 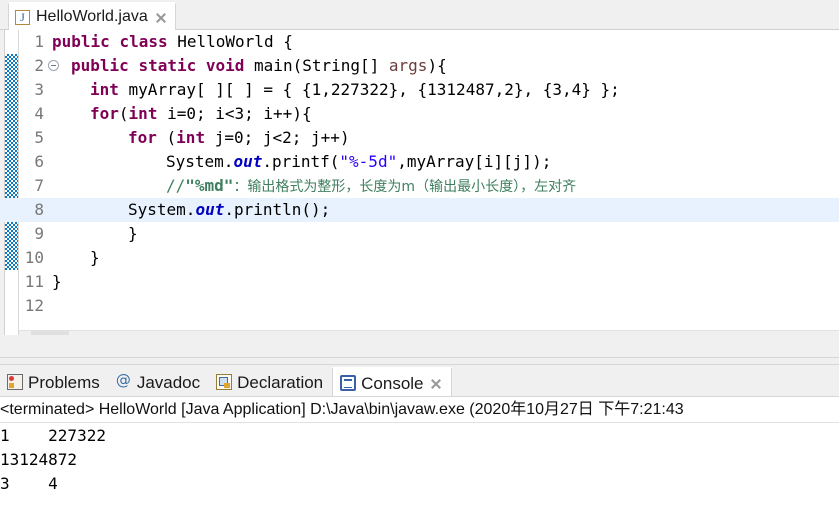 What do you see at coordinates (34, 281) in the screenshot?
I see `line-number: 11` at bounding box center [34, 281].